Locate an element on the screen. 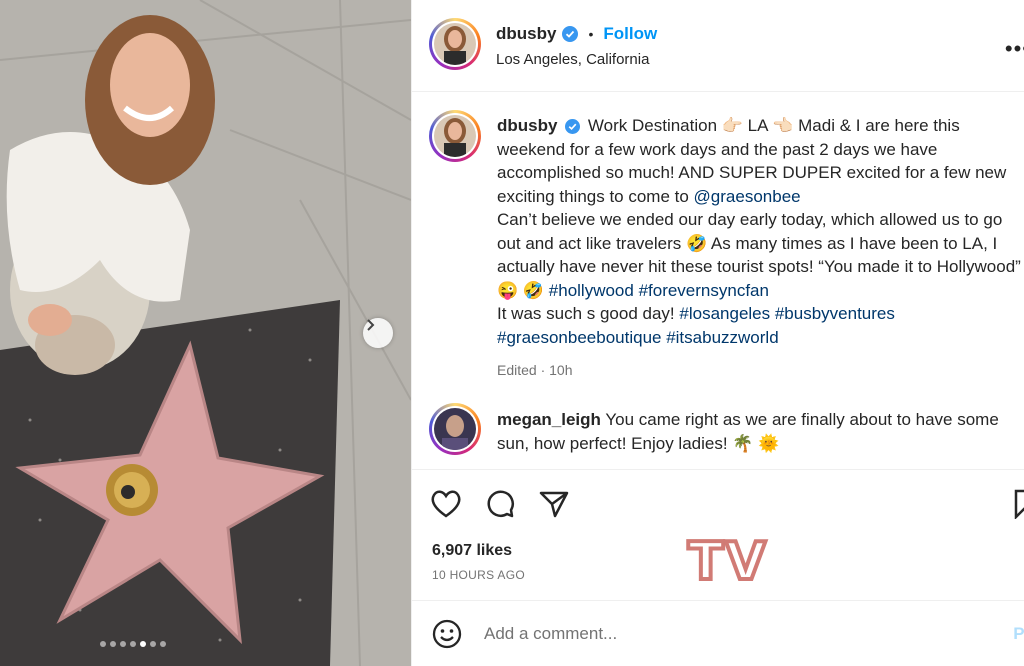 This screenshot has width=1024, height=666. post-timestamp: 10 HOURS AGO is located at coordinates (478, 575).